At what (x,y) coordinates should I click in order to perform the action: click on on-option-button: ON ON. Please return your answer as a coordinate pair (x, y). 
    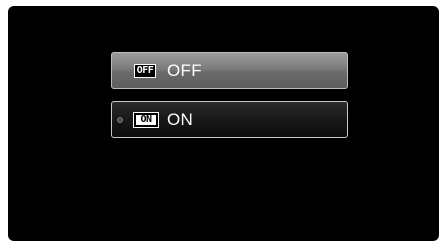
    Looking at the image, I should click on (229, 119).